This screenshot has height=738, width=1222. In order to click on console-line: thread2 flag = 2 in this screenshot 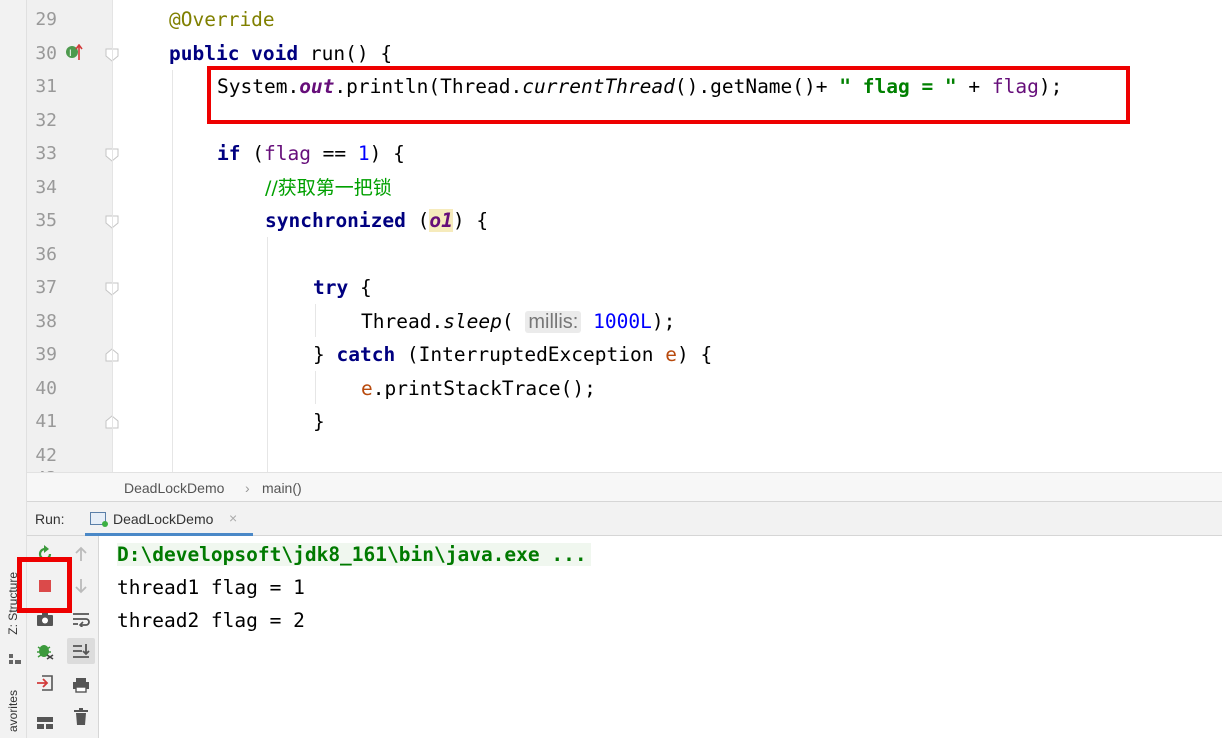, I will do `click(211, 620)`.